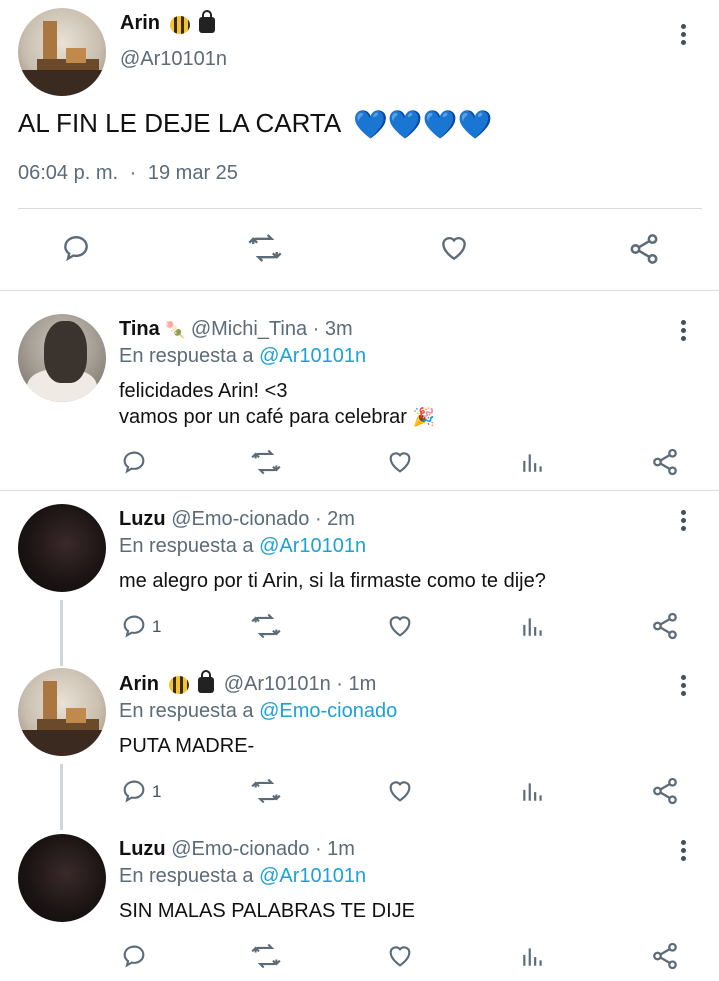 The image size is (719, 981). What do you see at coordinates (173, 59) in the screenshot?
I see `main-author-handle: @Ar10101n` at bounding box center [173, 59].